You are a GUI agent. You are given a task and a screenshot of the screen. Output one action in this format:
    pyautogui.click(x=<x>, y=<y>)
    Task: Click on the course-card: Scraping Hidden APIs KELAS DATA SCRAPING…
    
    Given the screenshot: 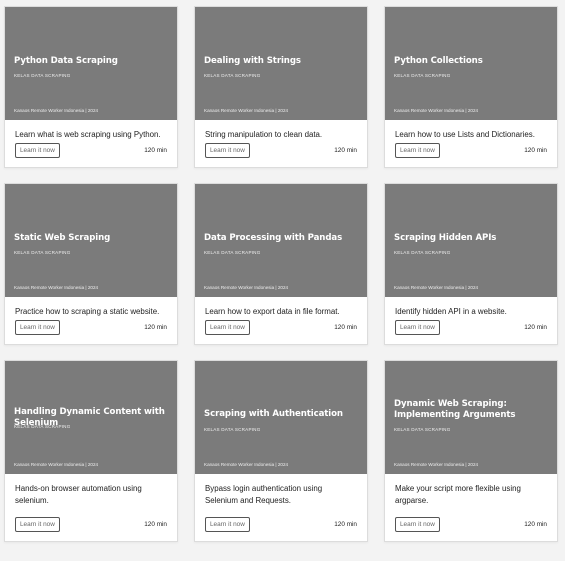 What is the action you would take?
    pyautogui.click(x=471, y=264)
    